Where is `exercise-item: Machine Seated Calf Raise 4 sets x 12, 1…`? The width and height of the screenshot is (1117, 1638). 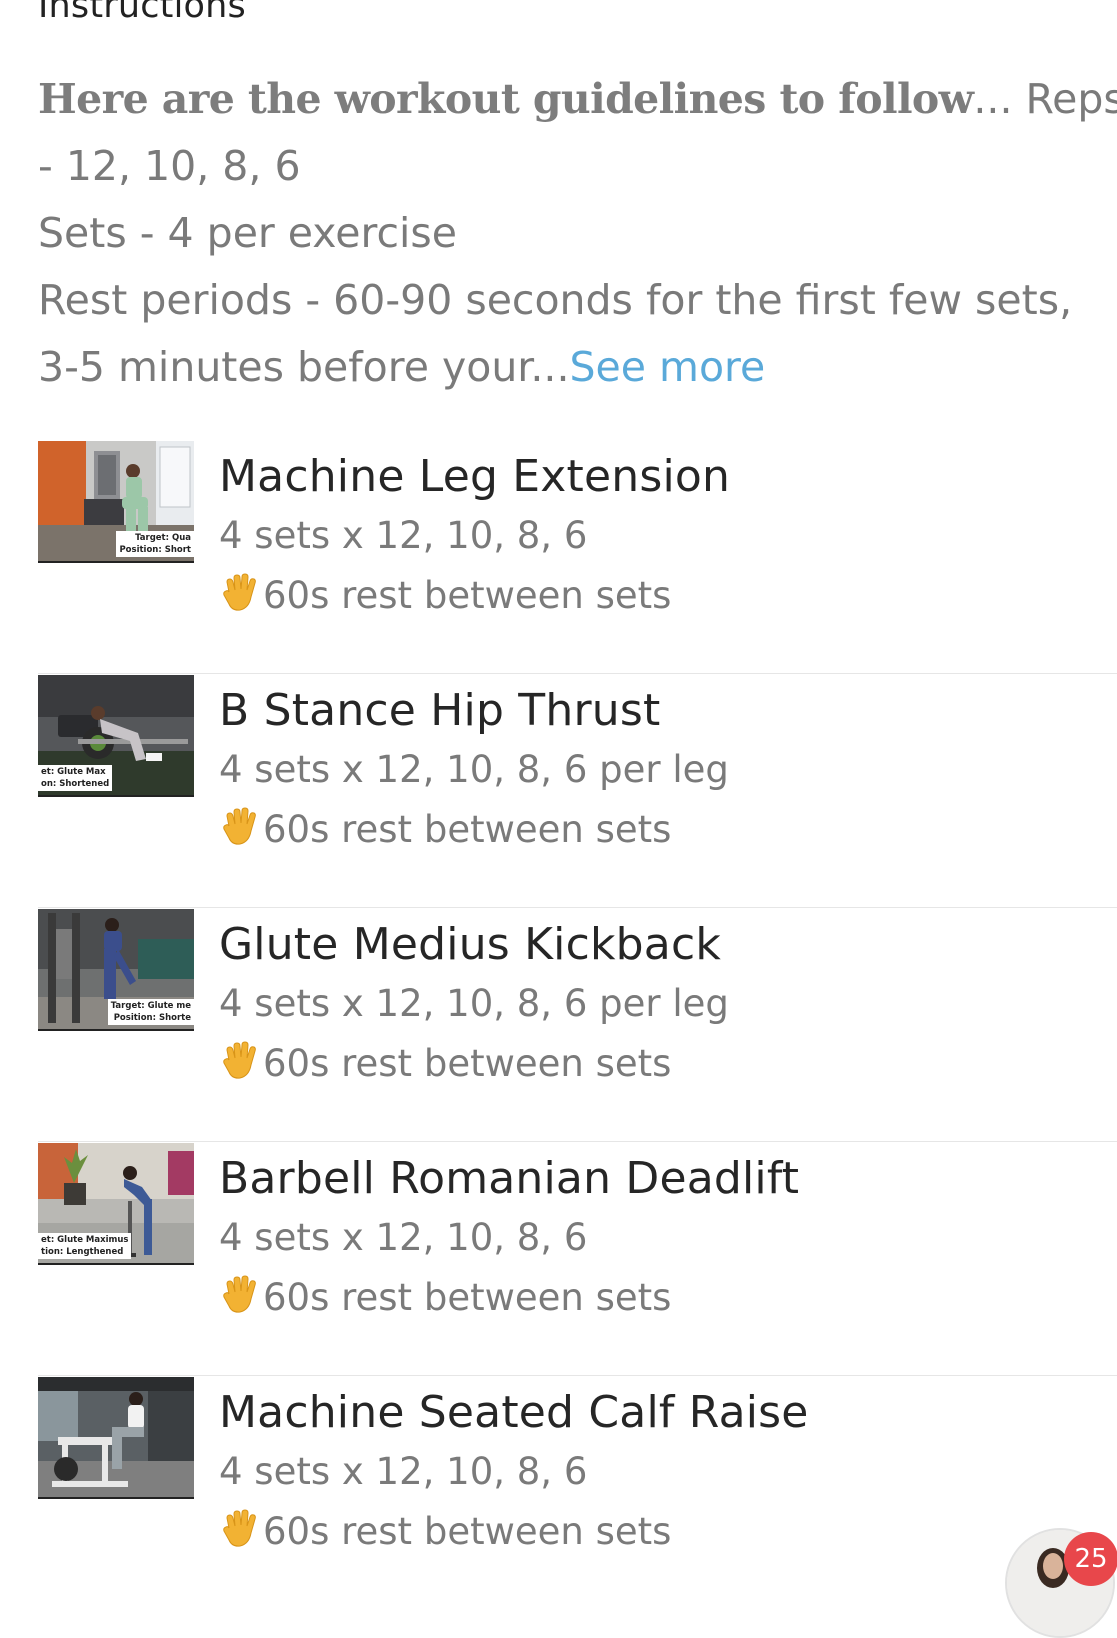 exercise-item: Machine Seated Calf Raise 4 sets x 12, 1… is located at coordinates (577, 1493).